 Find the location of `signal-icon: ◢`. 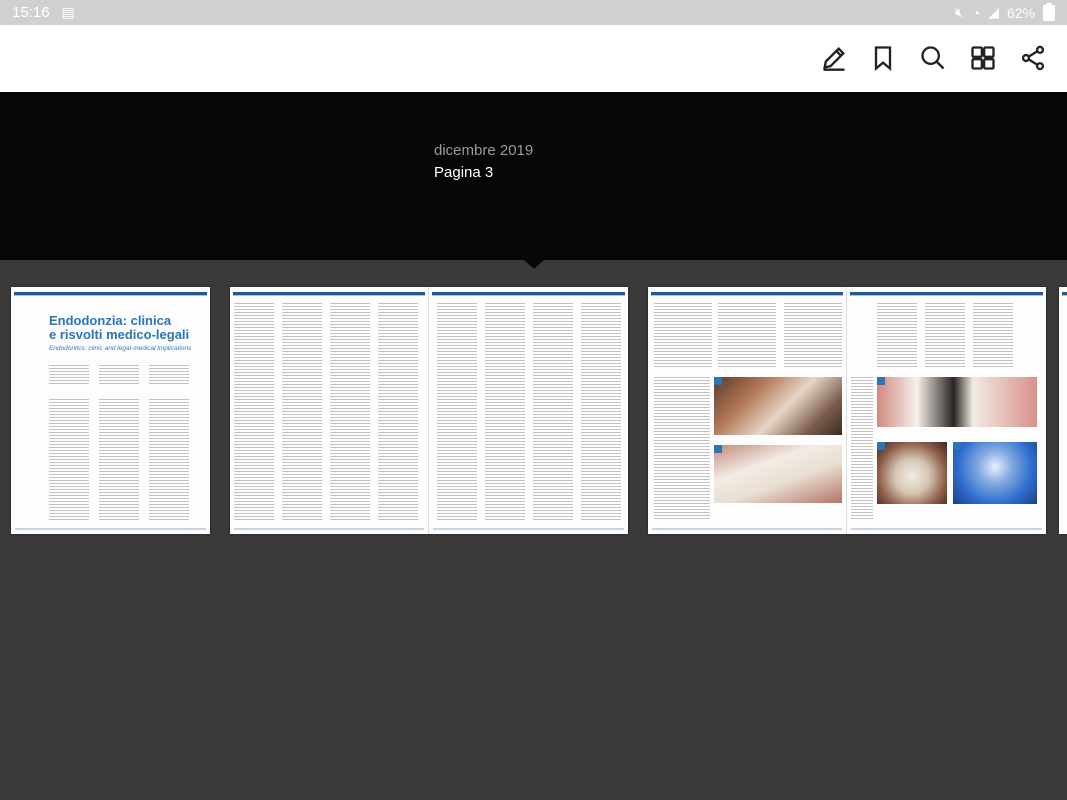

signal-icon: ◢ is located at coordinates (993, 12).